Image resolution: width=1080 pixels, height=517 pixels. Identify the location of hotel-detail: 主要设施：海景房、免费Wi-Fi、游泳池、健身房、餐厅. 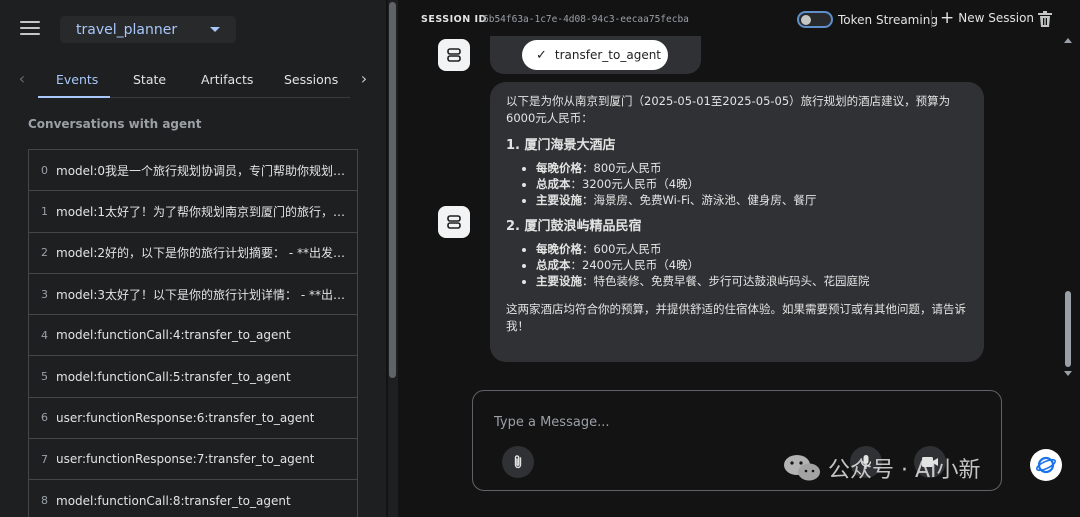
(752, 200).